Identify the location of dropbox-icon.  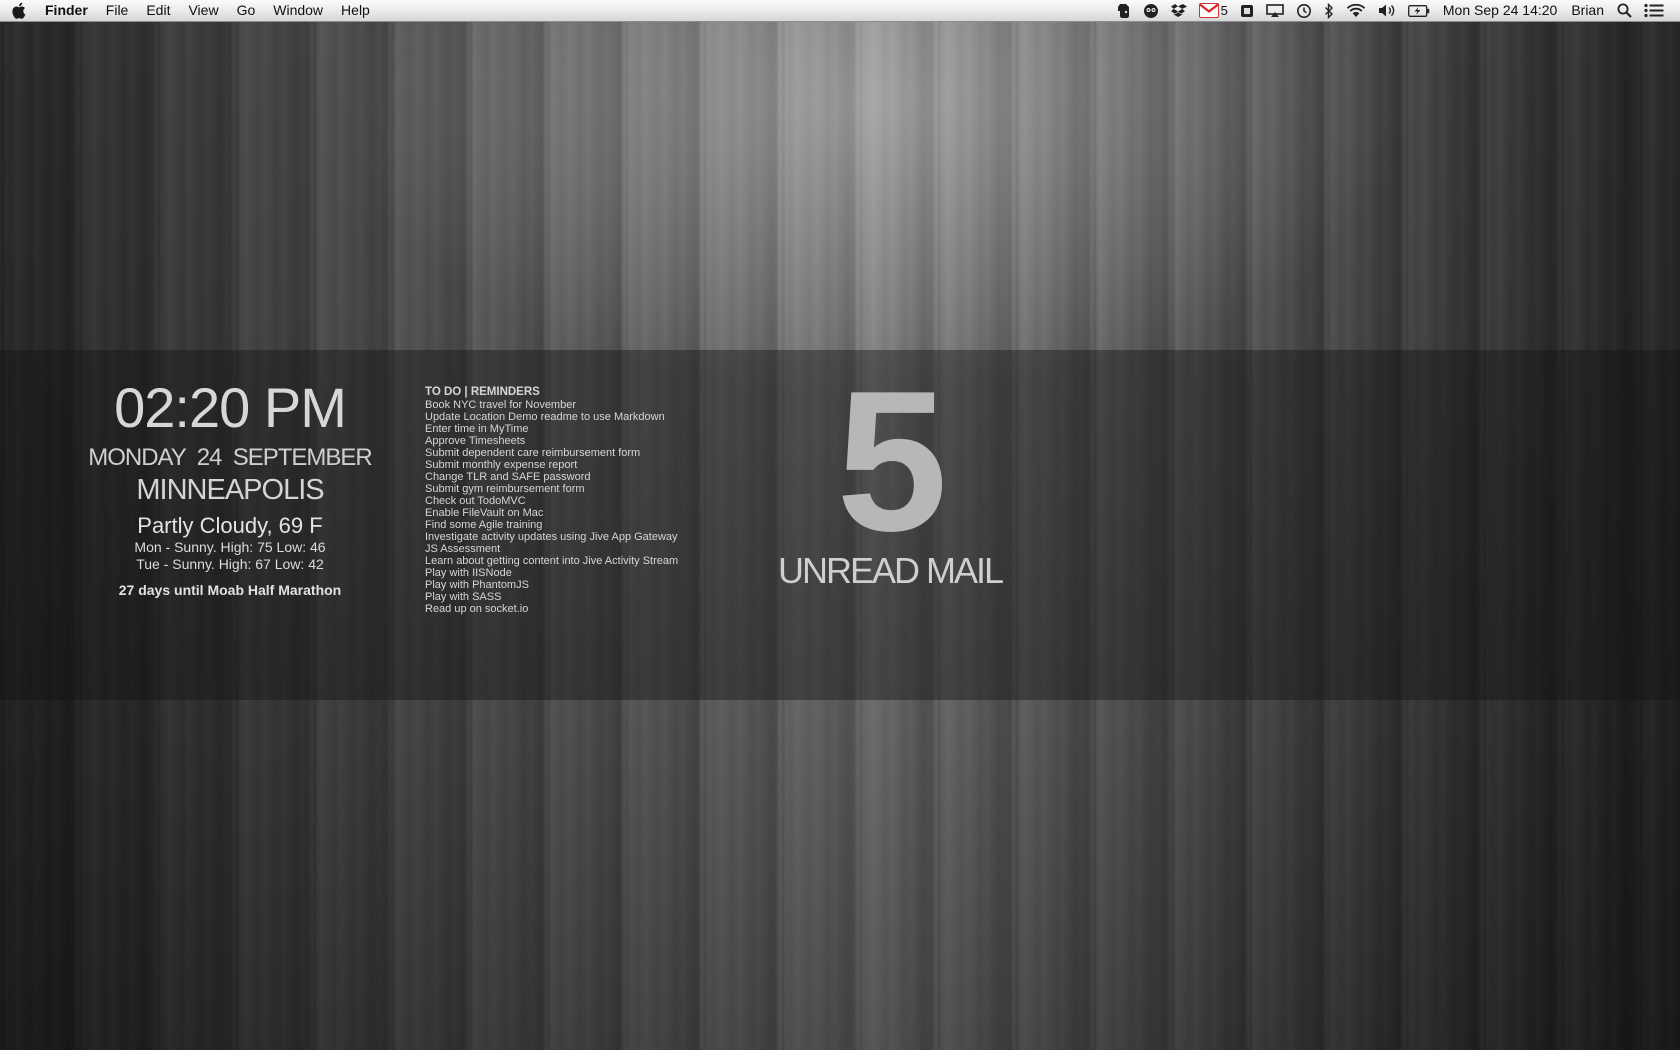
(1178, 10).